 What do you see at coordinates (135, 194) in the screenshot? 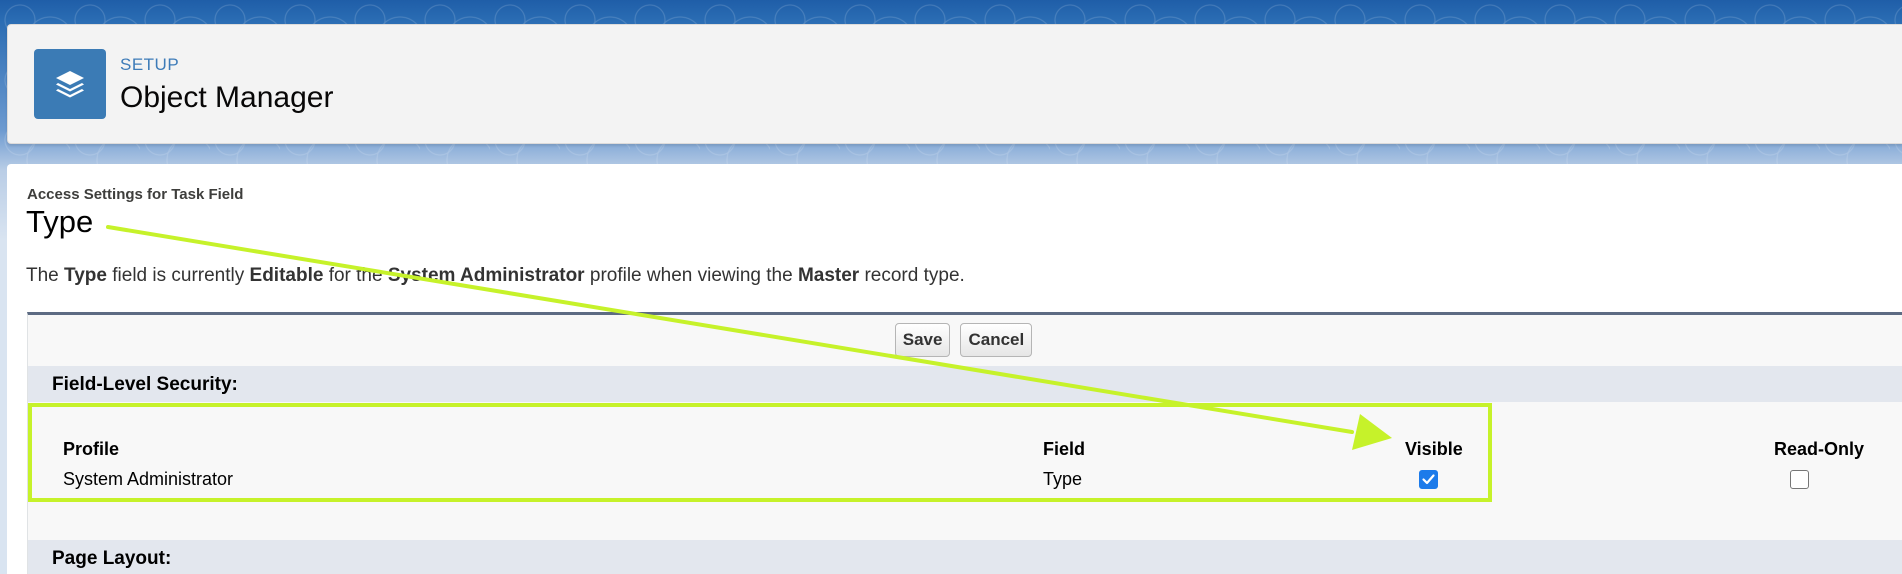
I see `access-settings-label: Access Settings for Task Field` at bounding box center [135, 194].